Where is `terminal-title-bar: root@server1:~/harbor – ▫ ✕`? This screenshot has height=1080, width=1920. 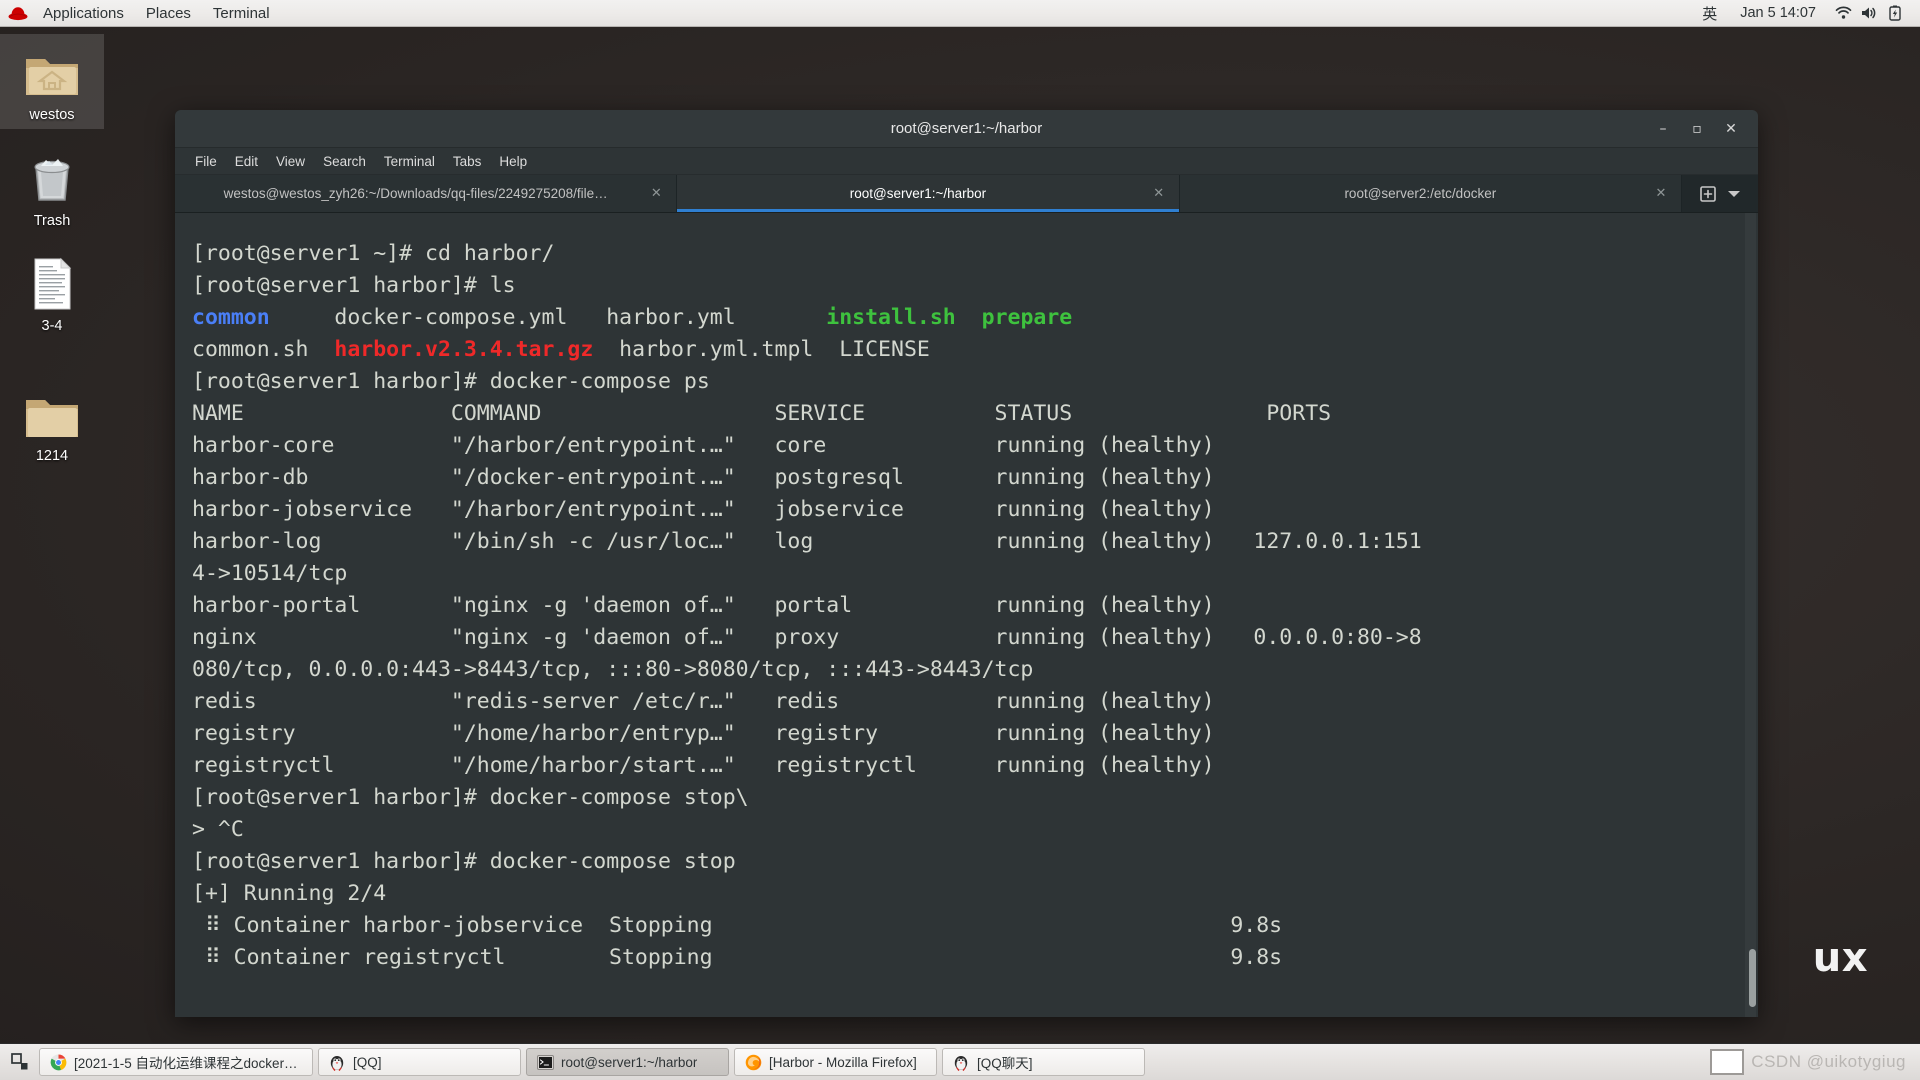
terminal-title-bar: root@server1:~/harbor – ▫ ✕ is located at coordinates (966, 129).